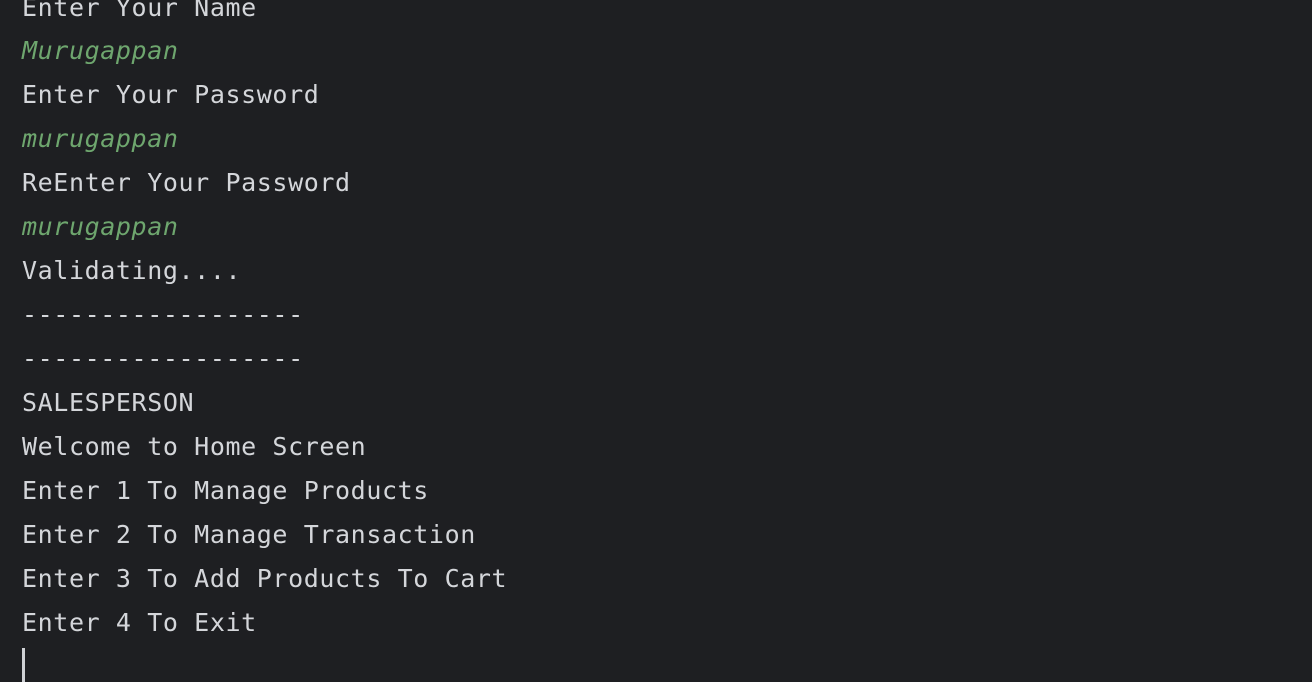 The image size is (1312, 682). Describe the element at coordinates (100, 138) in the screenshot. I see `input-password-value: murugappan` at that location.